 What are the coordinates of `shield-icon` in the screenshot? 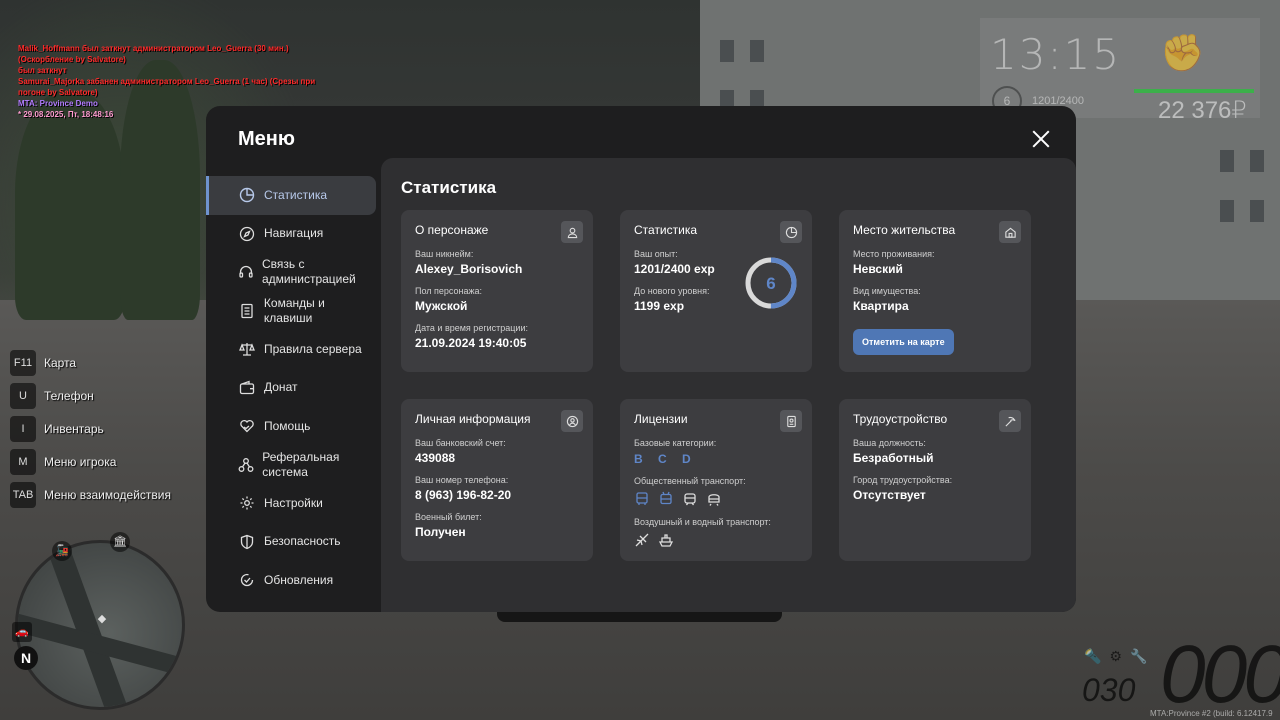 It's located at (247, 542).